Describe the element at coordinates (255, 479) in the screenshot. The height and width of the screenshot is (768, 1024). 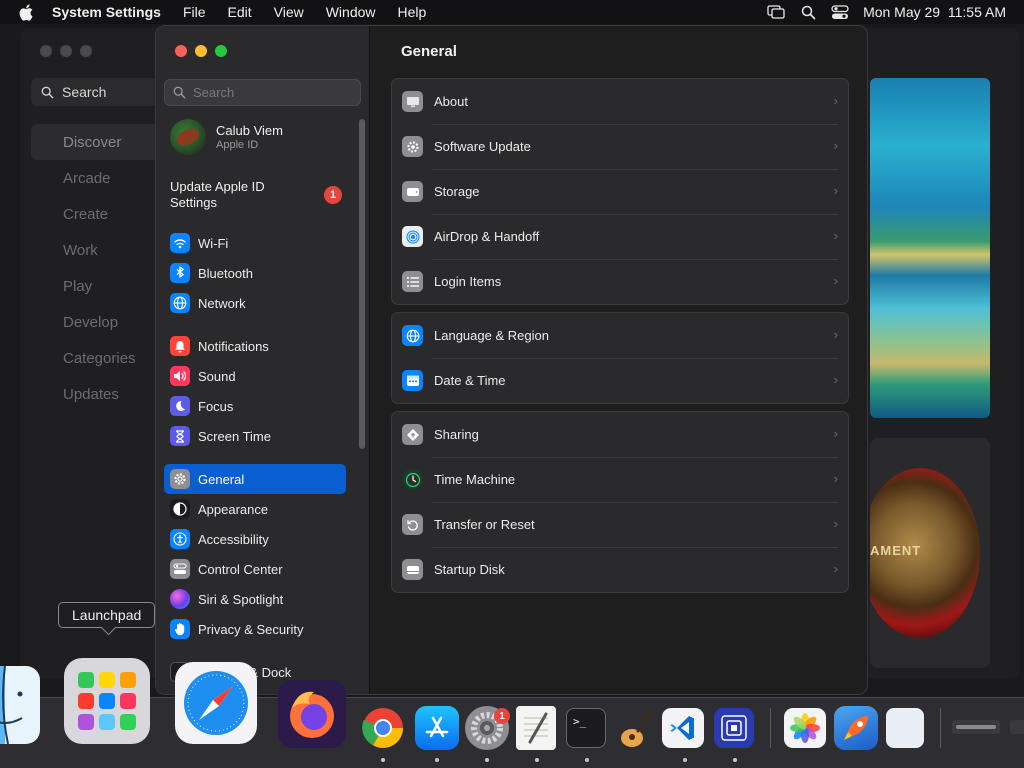
I see `sidebar-item-general: General` at that location.